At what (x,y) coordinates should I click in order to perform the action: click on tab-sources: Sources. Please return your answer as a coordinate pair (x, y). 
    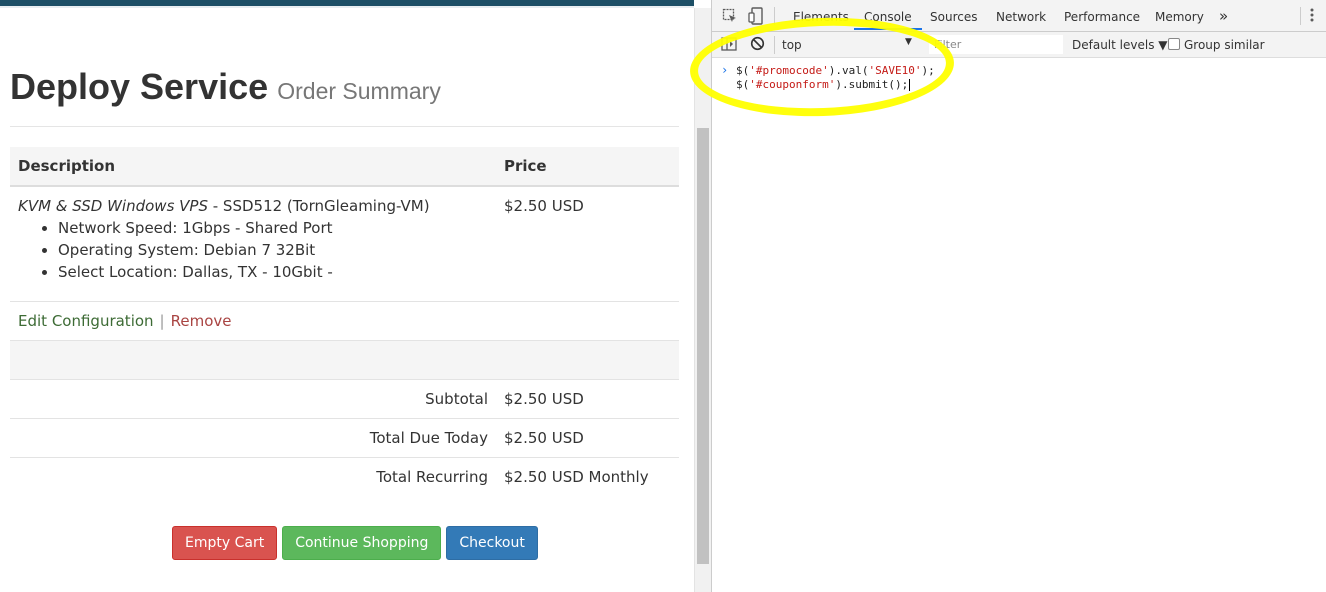
    Looking at the image, I should click on (953, 17).